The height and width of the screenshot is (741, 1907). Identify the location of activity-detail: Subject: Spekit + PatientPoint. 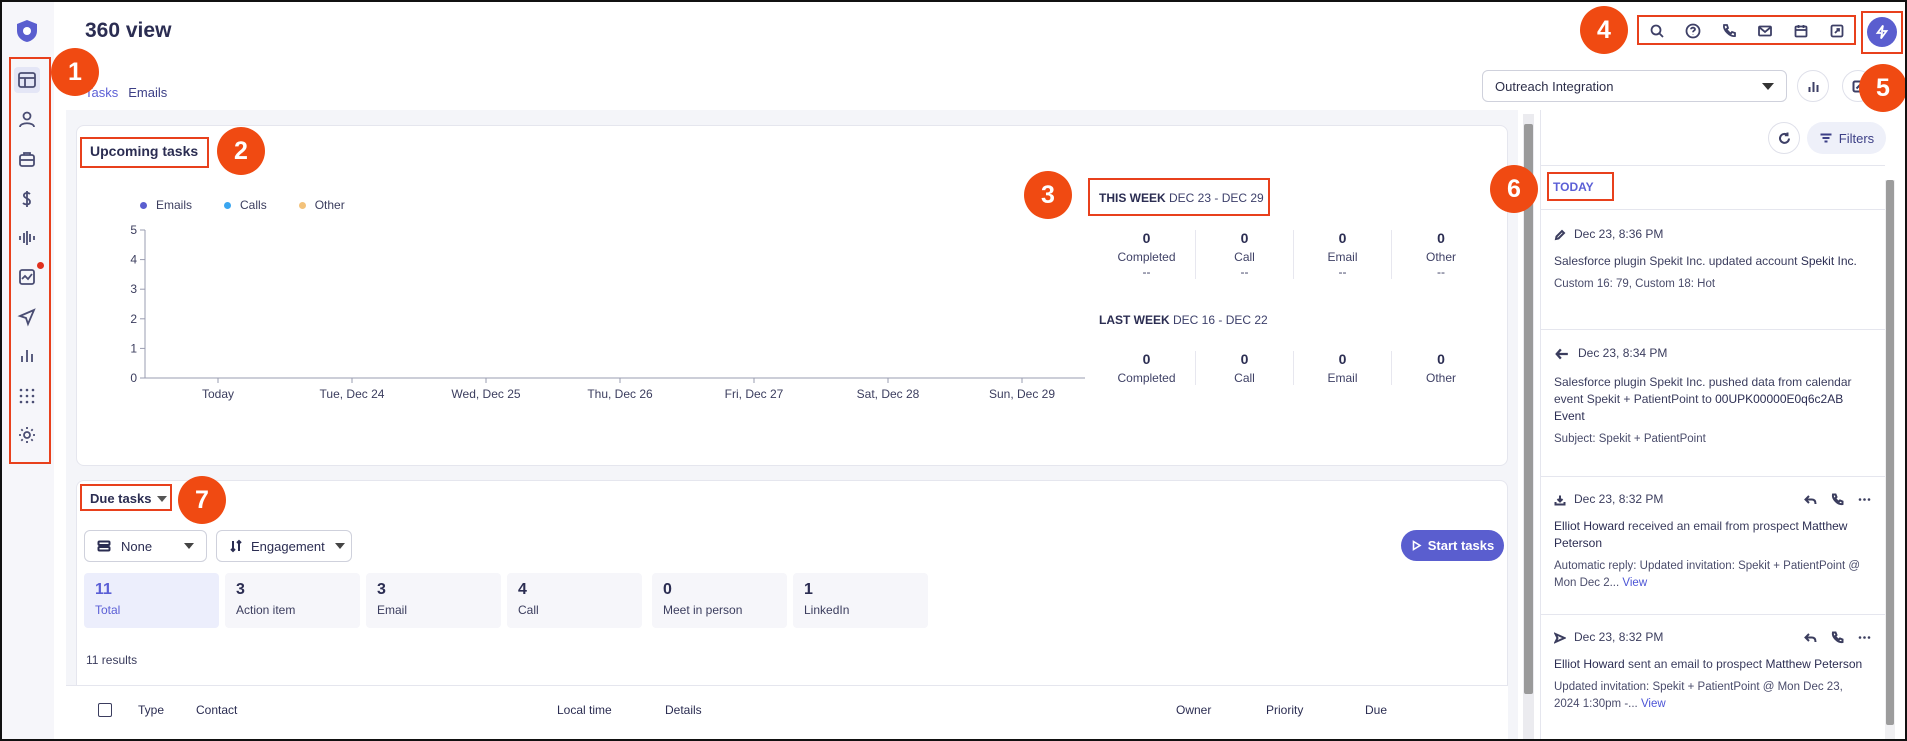
(1630, 439).